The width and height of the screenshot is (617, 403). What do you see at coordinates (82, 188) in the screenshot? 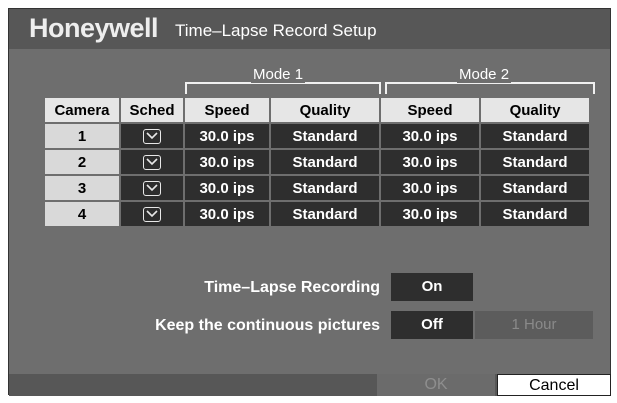
I see `camera-number: 3` at bounding box center [82, 188].